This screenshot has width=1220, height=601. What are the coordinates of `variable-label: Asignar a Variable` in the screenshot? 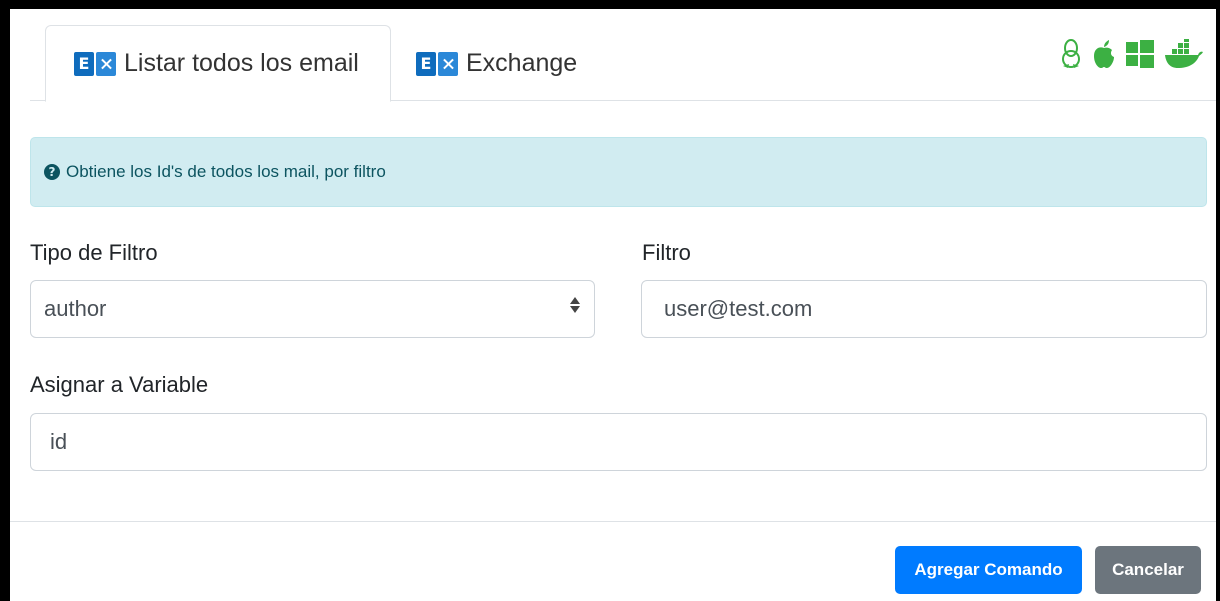 It's located at (119, 384).